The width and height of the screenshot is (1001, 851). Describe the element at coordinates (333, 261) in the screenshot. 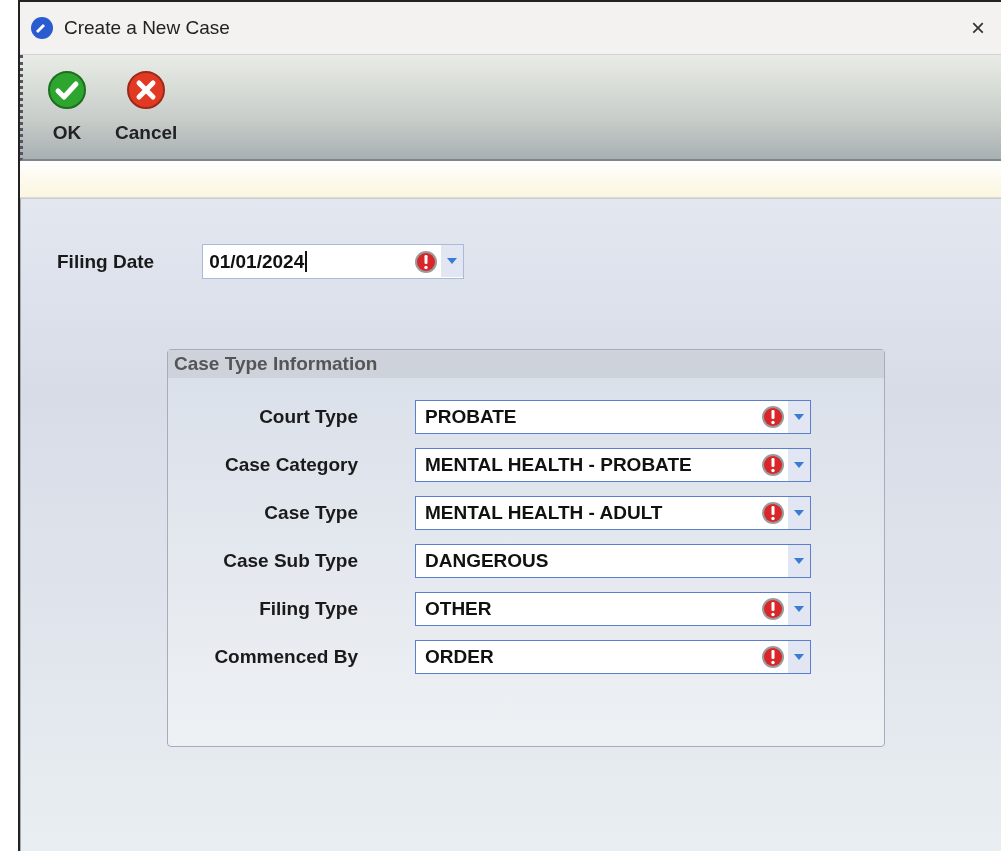

I see `date-field: 01/01/2024` at that location.